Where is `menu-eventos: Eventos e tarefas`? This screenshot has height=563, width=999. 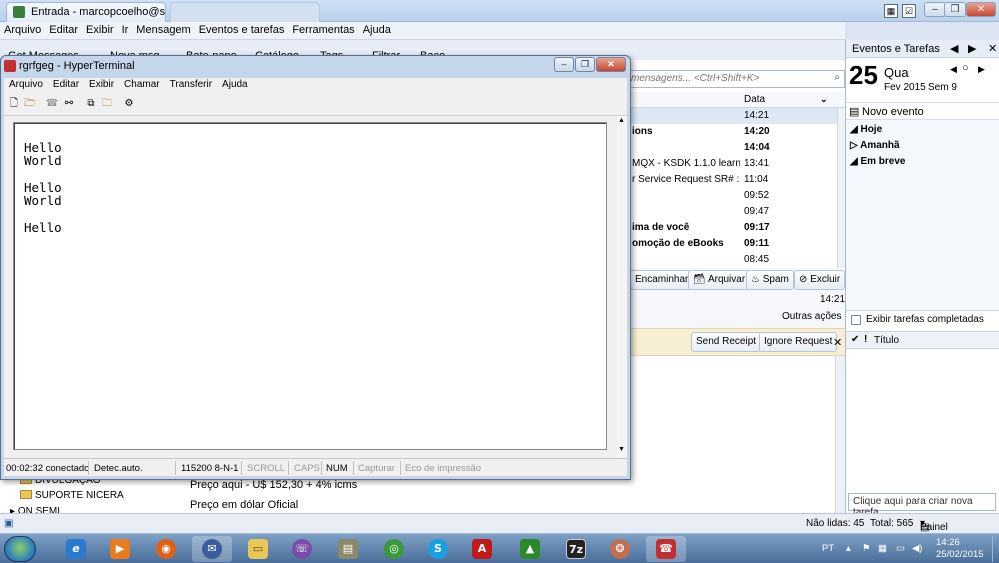
menu-eventos: Eventos e tarefas is located at coordinates (242, 29).